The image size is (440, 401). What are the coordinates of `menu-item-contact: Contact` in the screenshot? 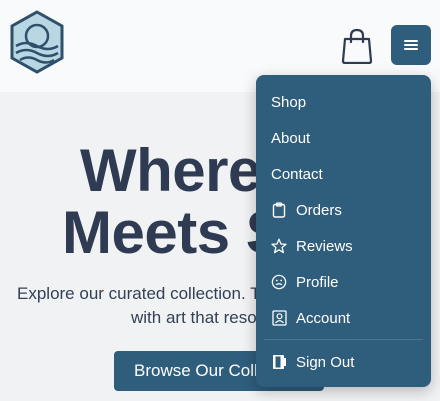 It's located at (343, 174).